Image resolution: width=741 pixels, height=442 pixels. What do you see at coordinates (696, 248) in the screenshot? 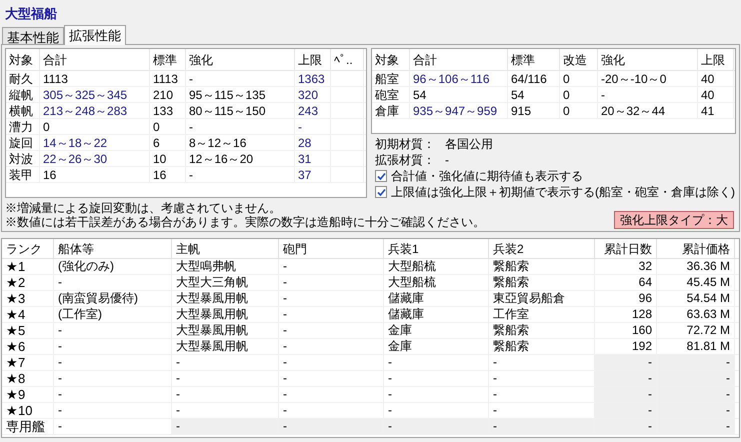
I see `column-header: 累計価格` at bounding box center [696, 248].